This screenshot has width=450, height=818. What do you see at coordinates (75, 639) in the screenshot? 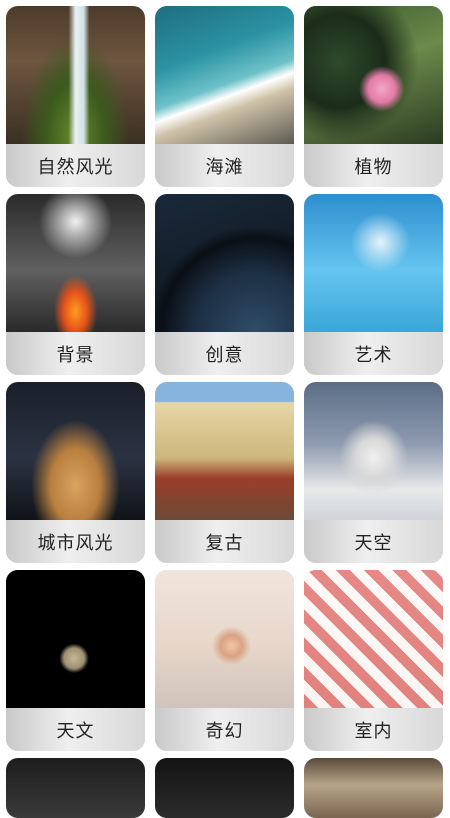
I see `moon-image` at bounding box center [75, 639].